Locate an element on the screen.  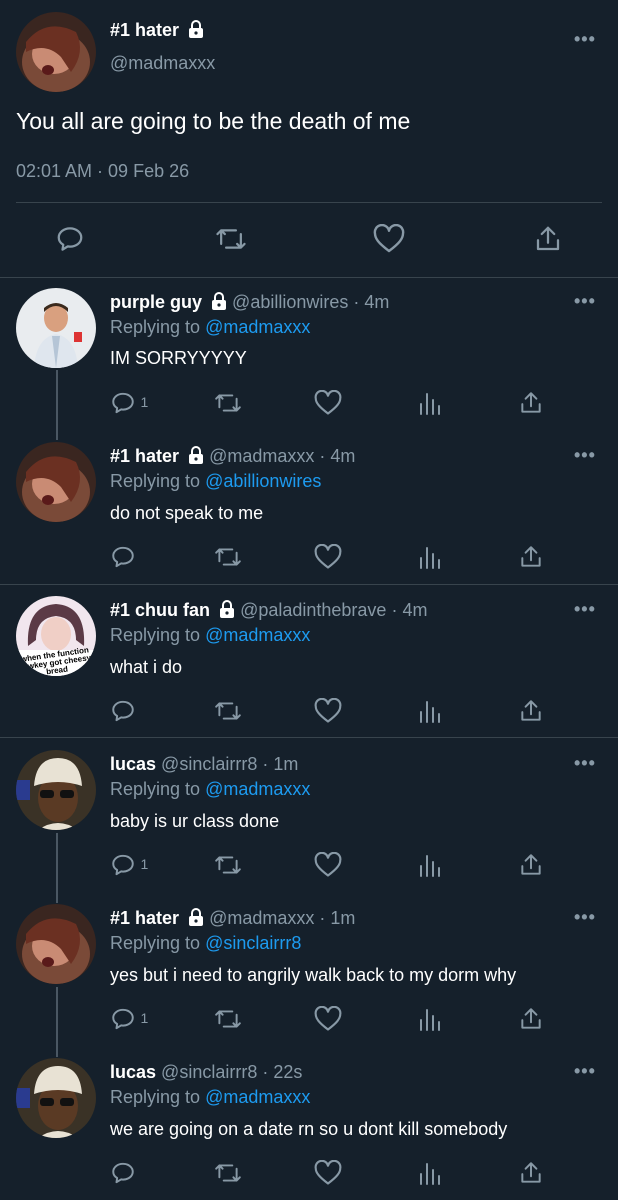
tweet-text: You all are going to be the death of me is located at coordinates (213, 121).